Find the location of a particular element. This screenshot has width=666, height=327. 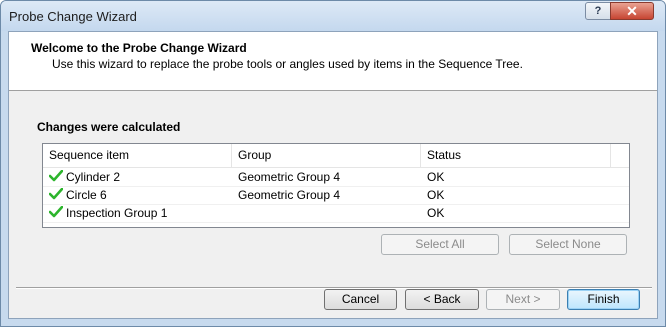

column-header-sequence-item: Sequence item is located at coordinates (137, 155).